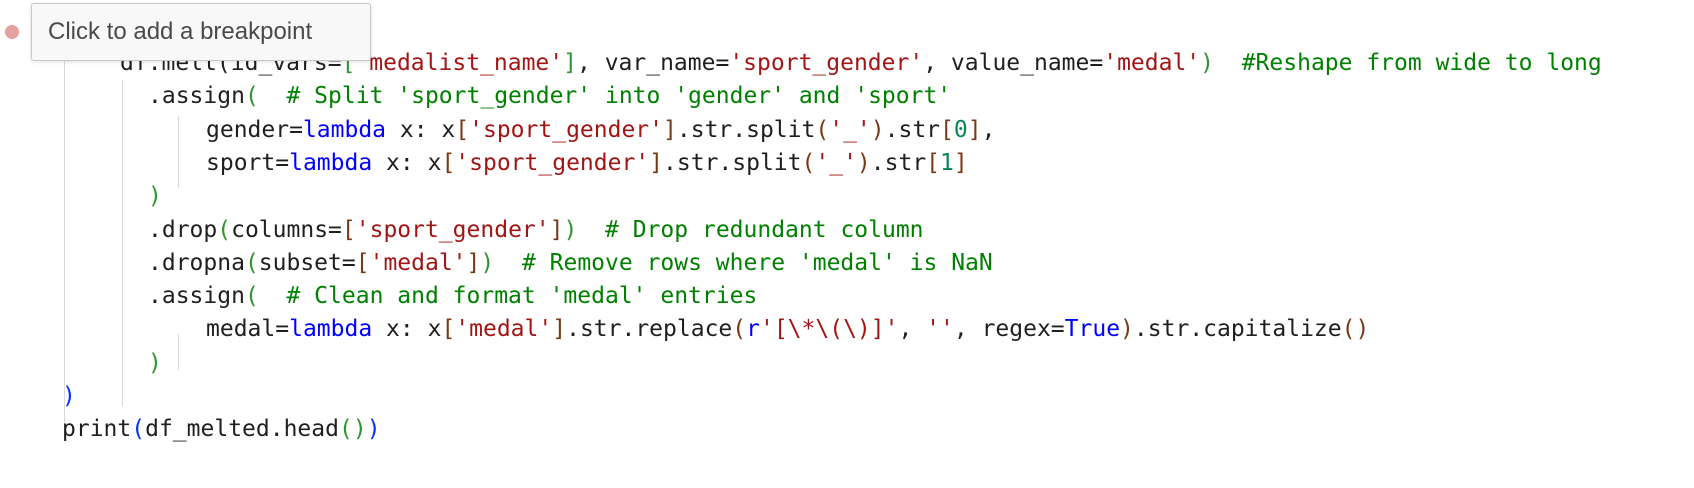 Image resolution: width=1694 pixels, height=488 pixels. I want to click on code-token: '', so click(940, 329).